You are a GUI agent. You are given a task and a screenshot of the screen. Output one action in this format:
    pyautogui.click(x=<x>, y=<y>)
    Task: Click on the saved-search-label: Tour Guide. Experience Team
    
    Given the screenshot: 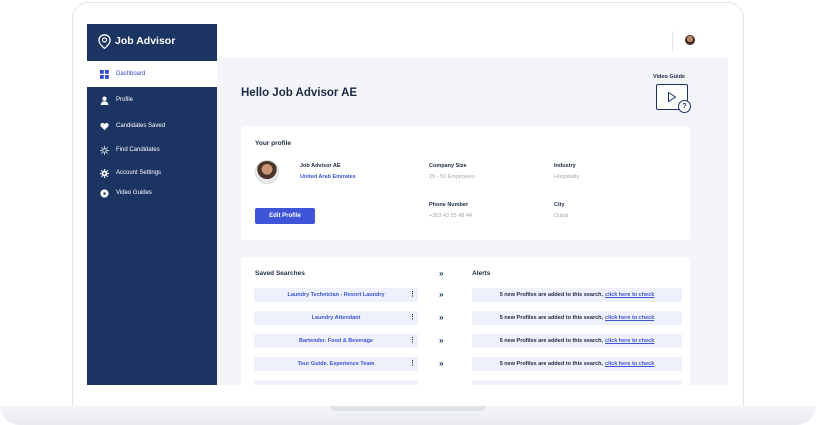 What is the action you would take?
    pyautogui.click(x=336, y=364)
    